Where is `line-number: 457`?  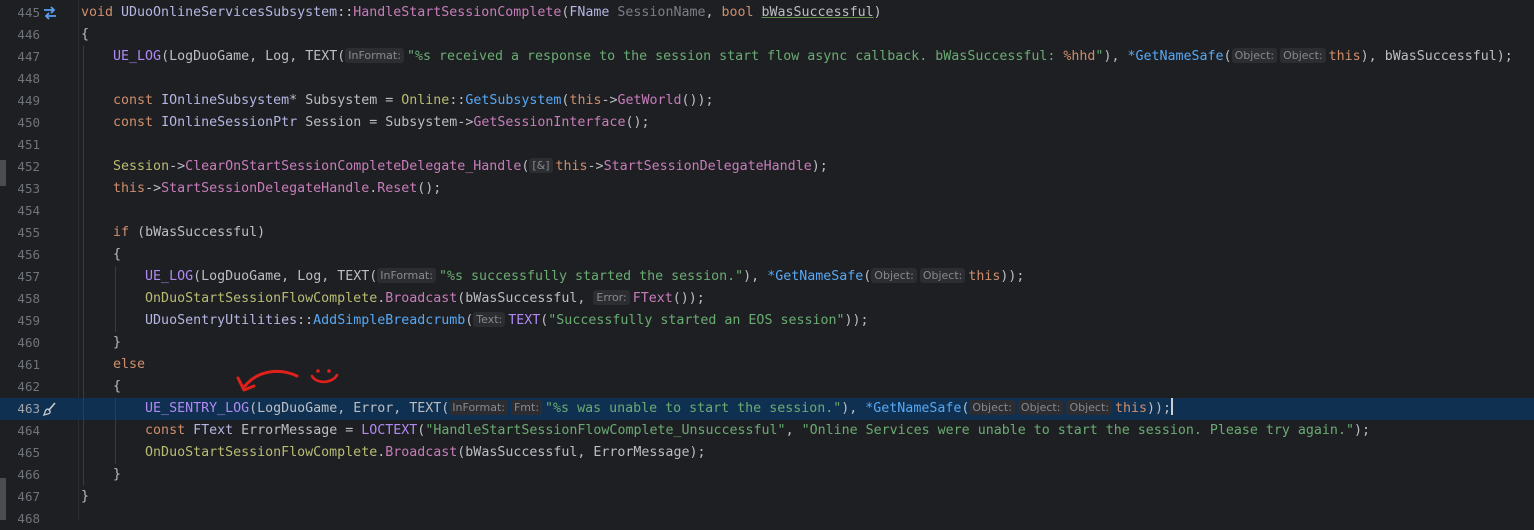
line-number: 457 is located at coordinates (24, 277).